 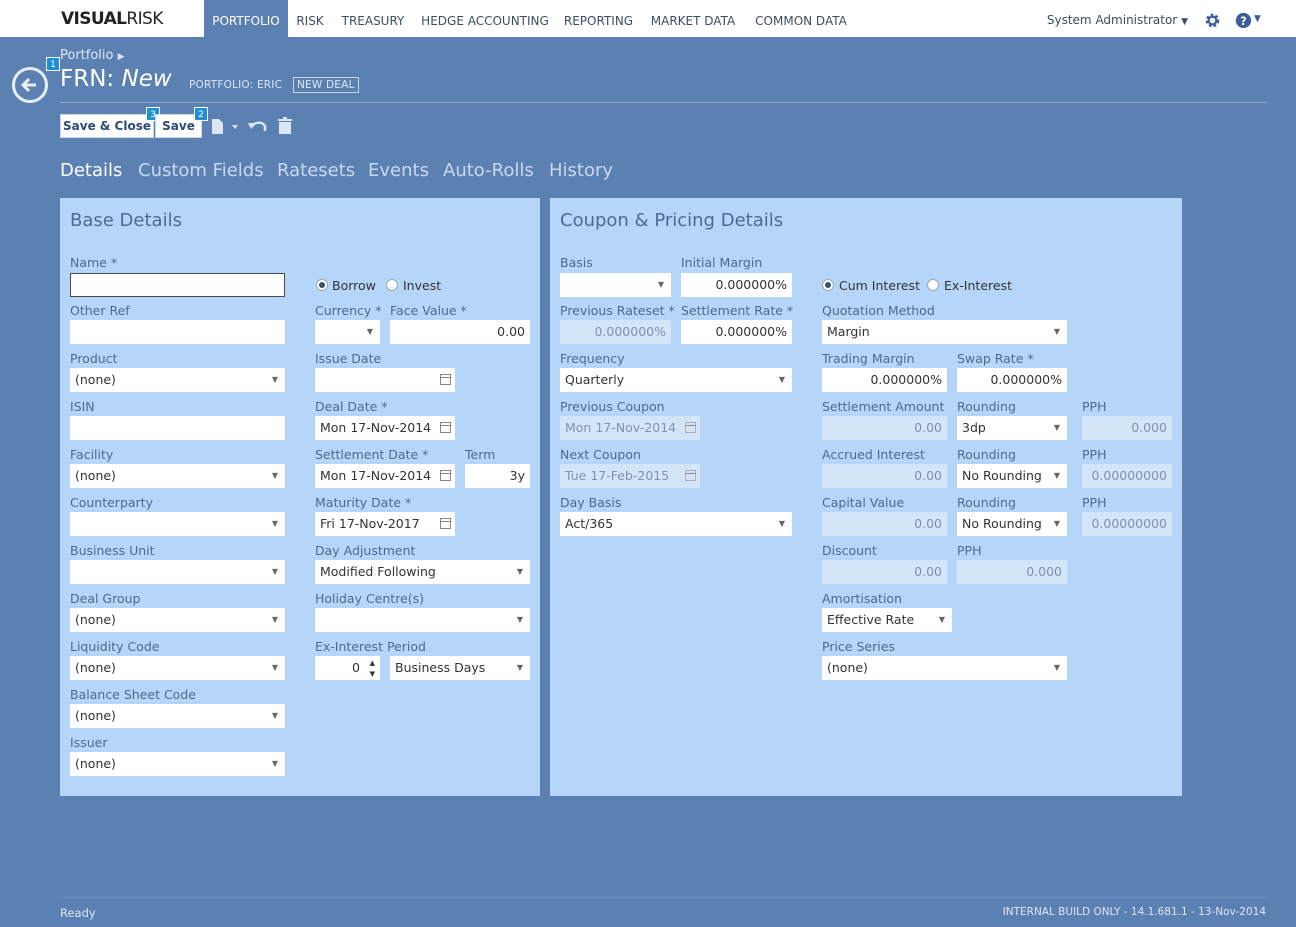 What do you see at coordinates (372, 668) in the screenshot?
I see `stepper-arrows-icon: ▲ ▼` at bounding box center [372, 668].